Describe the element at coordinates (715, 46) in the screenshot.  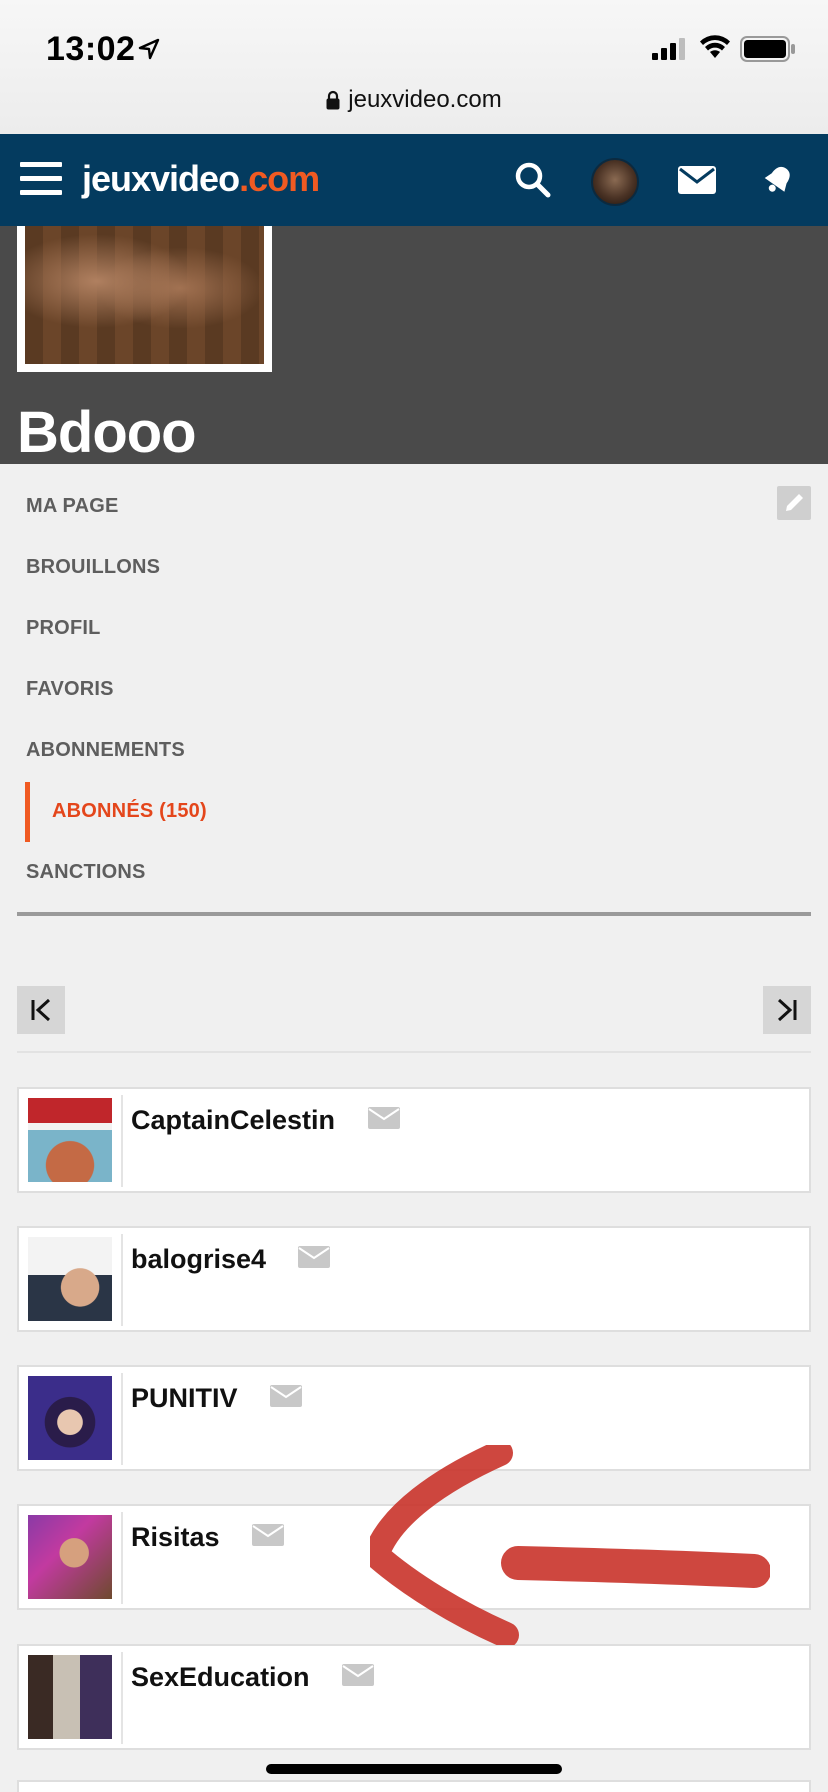
I see `wifi-icon` at that location.